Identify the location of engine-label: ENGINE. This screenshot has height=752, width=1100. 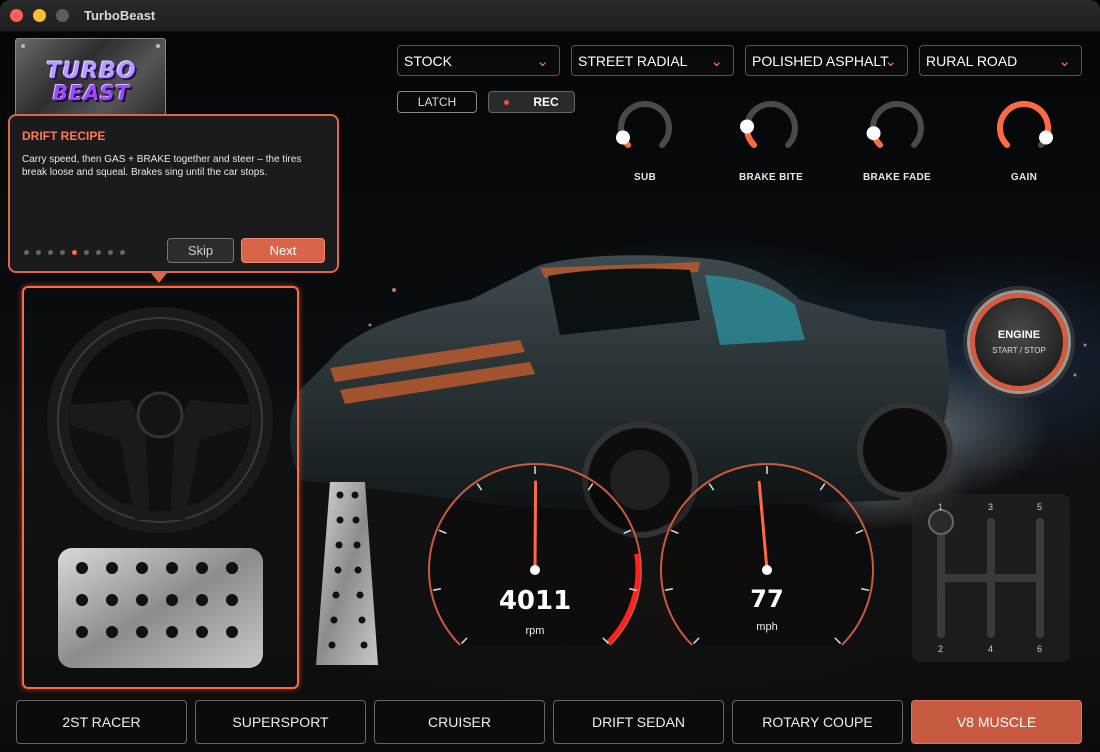
(1019, 335).